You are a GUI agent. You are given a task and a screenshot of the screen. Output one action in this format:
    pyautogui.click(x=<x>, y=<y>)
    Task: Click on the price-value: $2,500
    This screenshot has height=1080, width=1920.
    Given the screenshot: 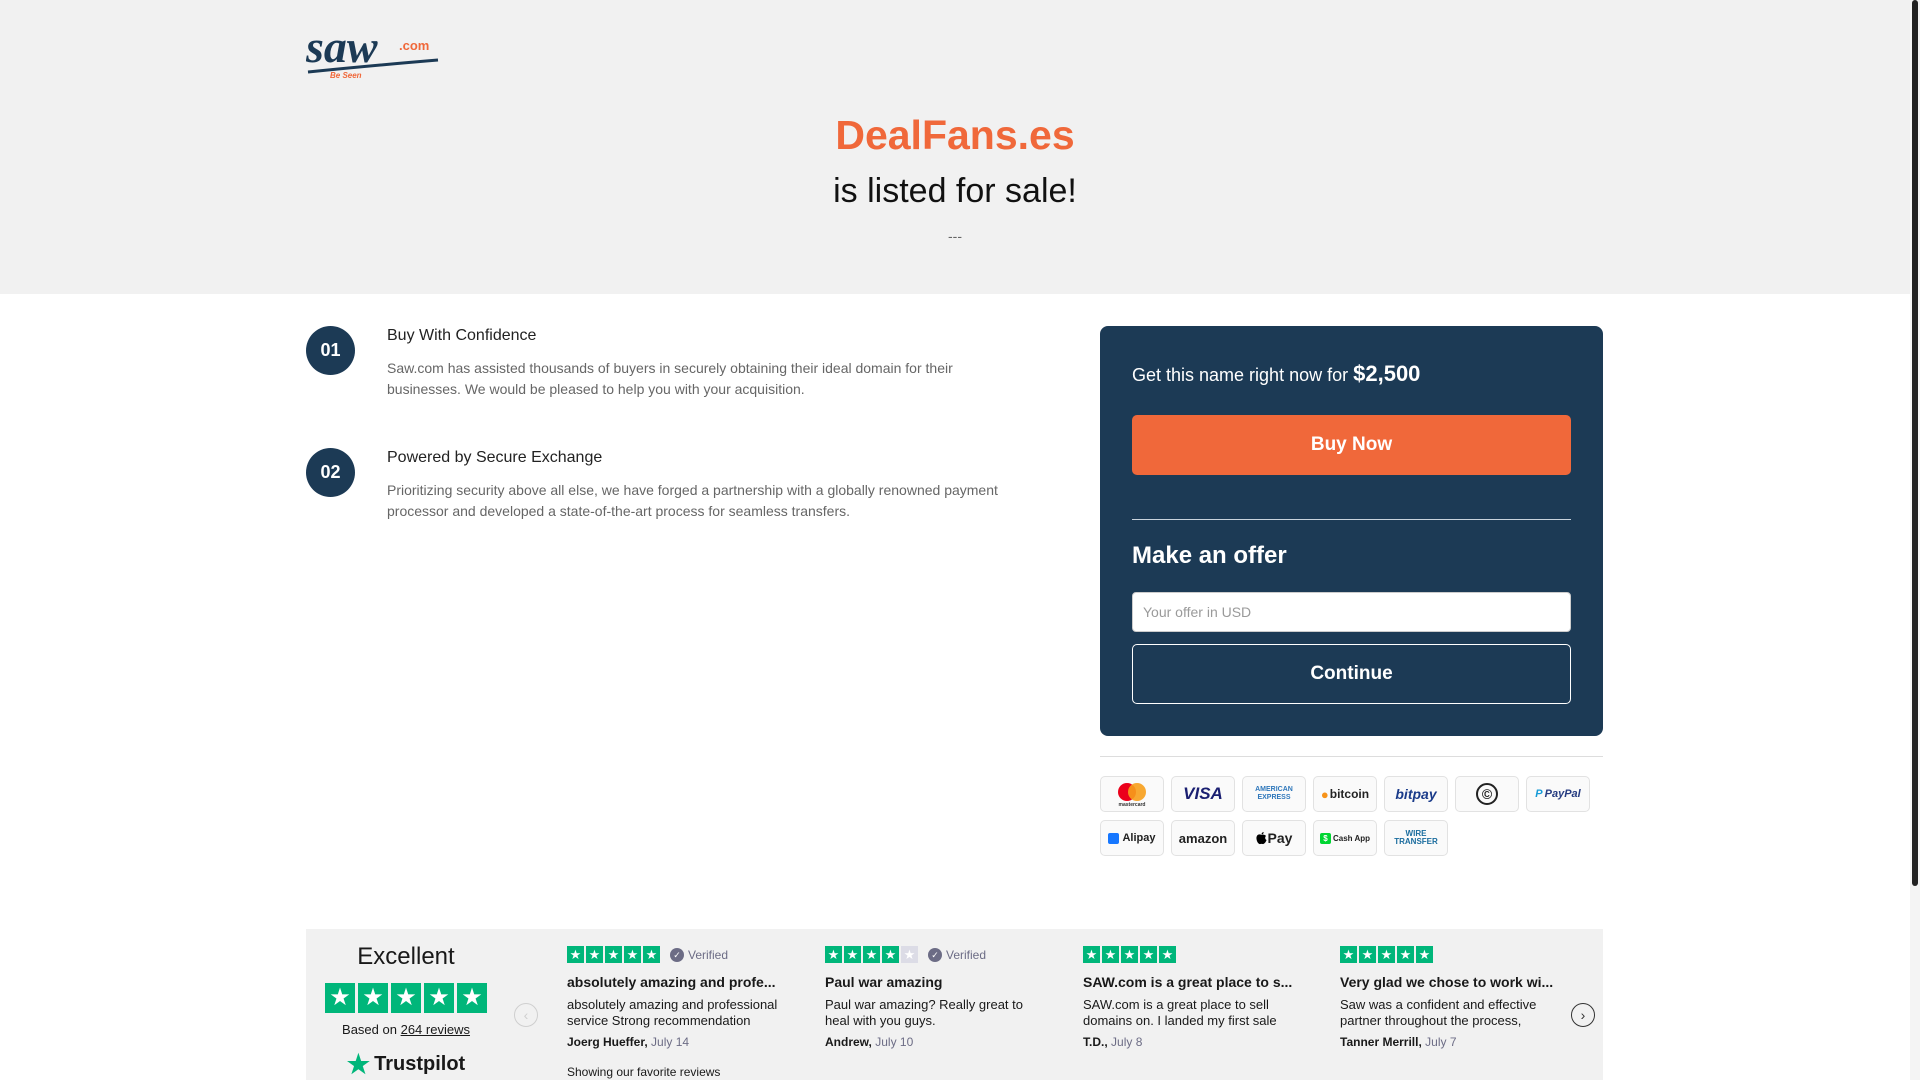 What is the action you would take?
    pyautogui.click(x=1387, y=373)
    